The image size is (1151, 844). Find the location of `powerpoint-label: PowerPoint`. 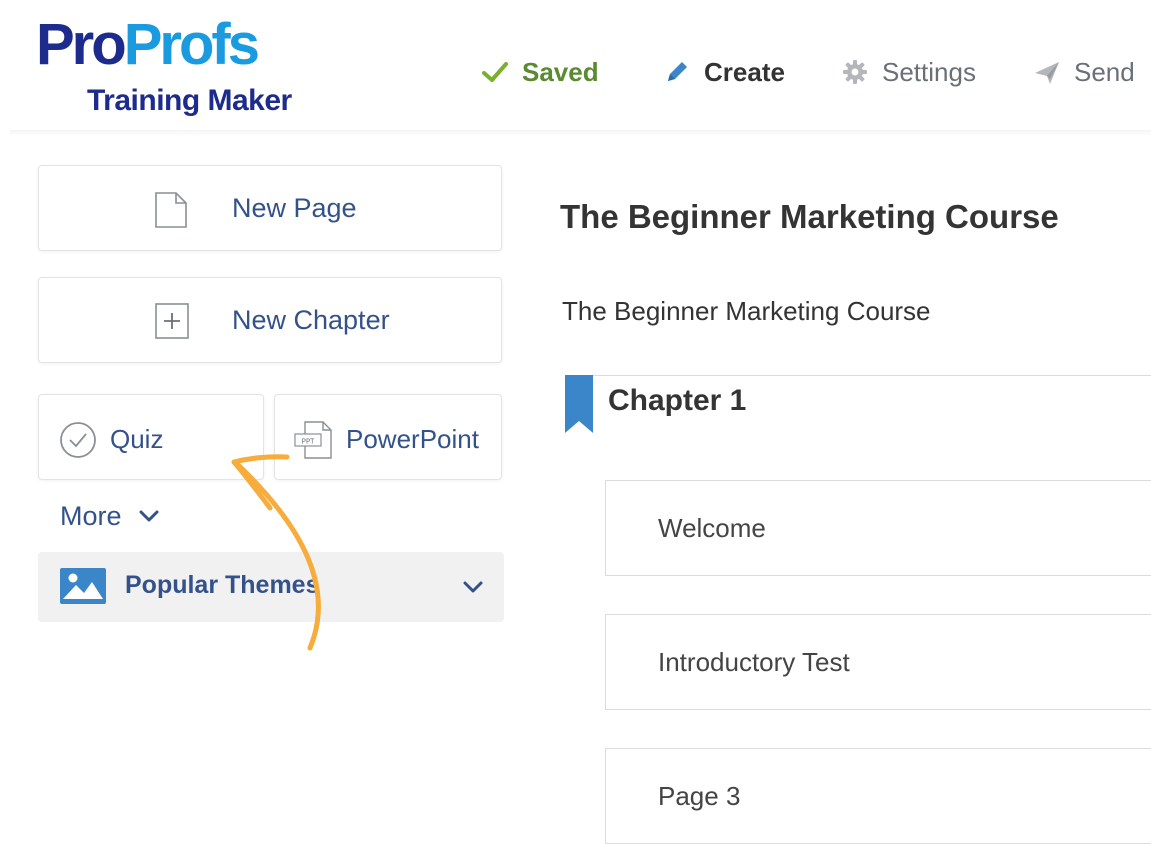

powerpoint-label: PowerPoint is located at coordinates (412, 439).